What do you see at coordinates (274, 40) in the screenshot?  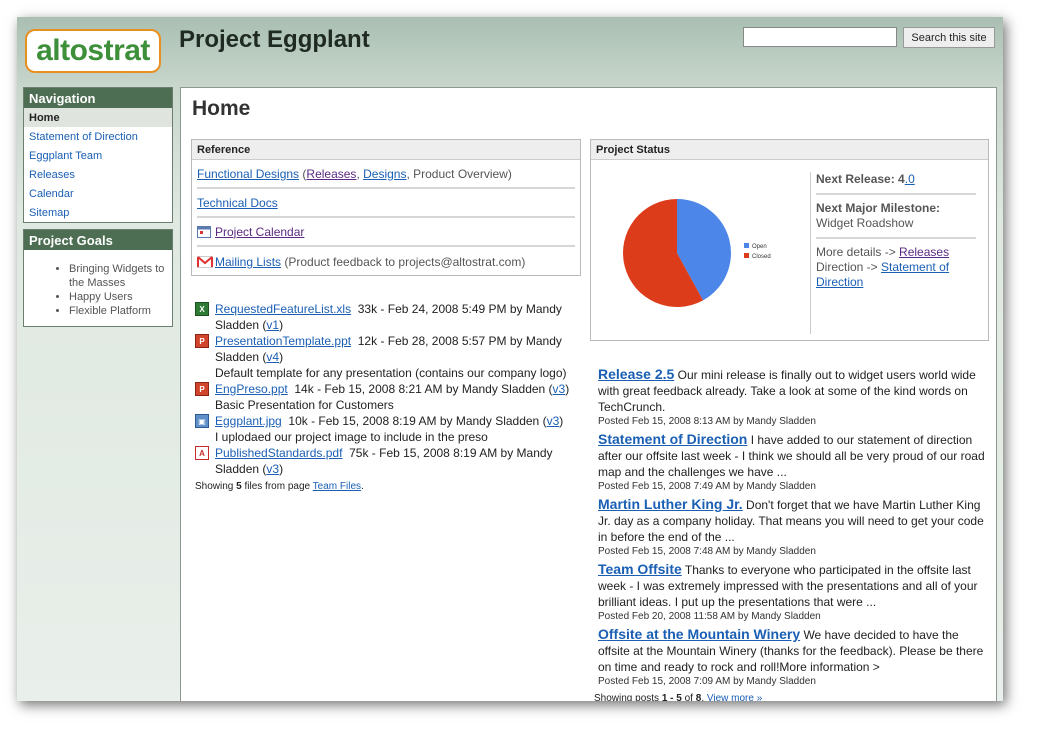 I see `site-title: Project Eggplant` at bounding box center [274, 40].